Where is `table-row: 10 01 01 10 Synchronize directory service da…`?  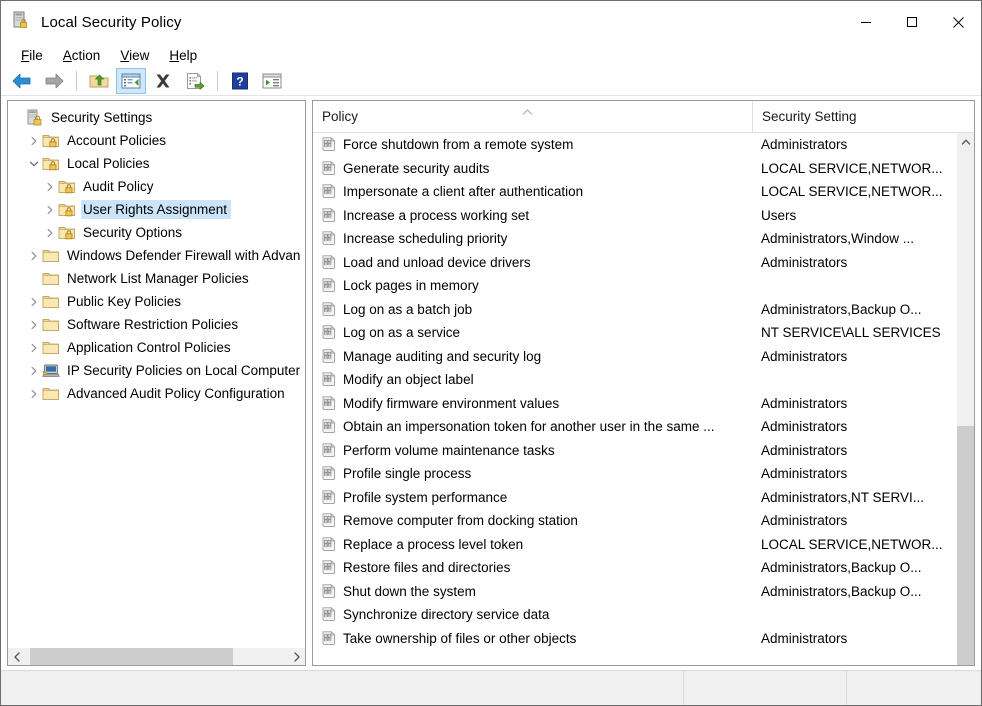
table-row: 10 01 01 10 Synchronize directory service da… is located at coordinates (634, 615).